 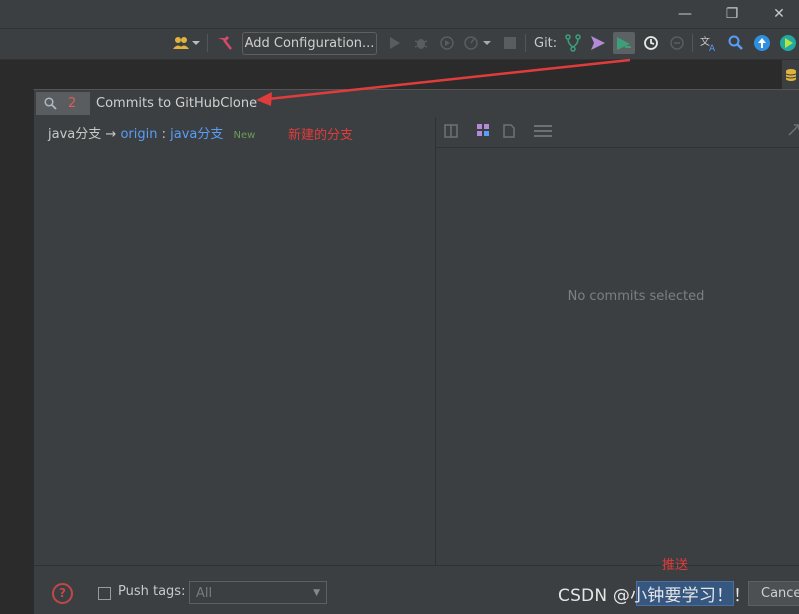 I want to click on new-branch-badge: New, so click(x=244, y=135).